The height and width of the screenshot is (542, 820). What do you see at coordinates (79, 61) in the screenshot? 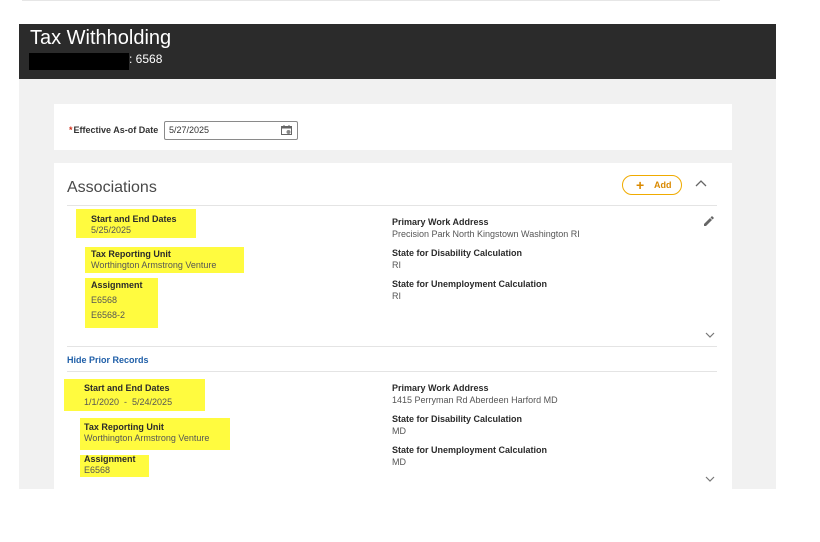
I see `redacted-name` at bounding box center [79, 61].